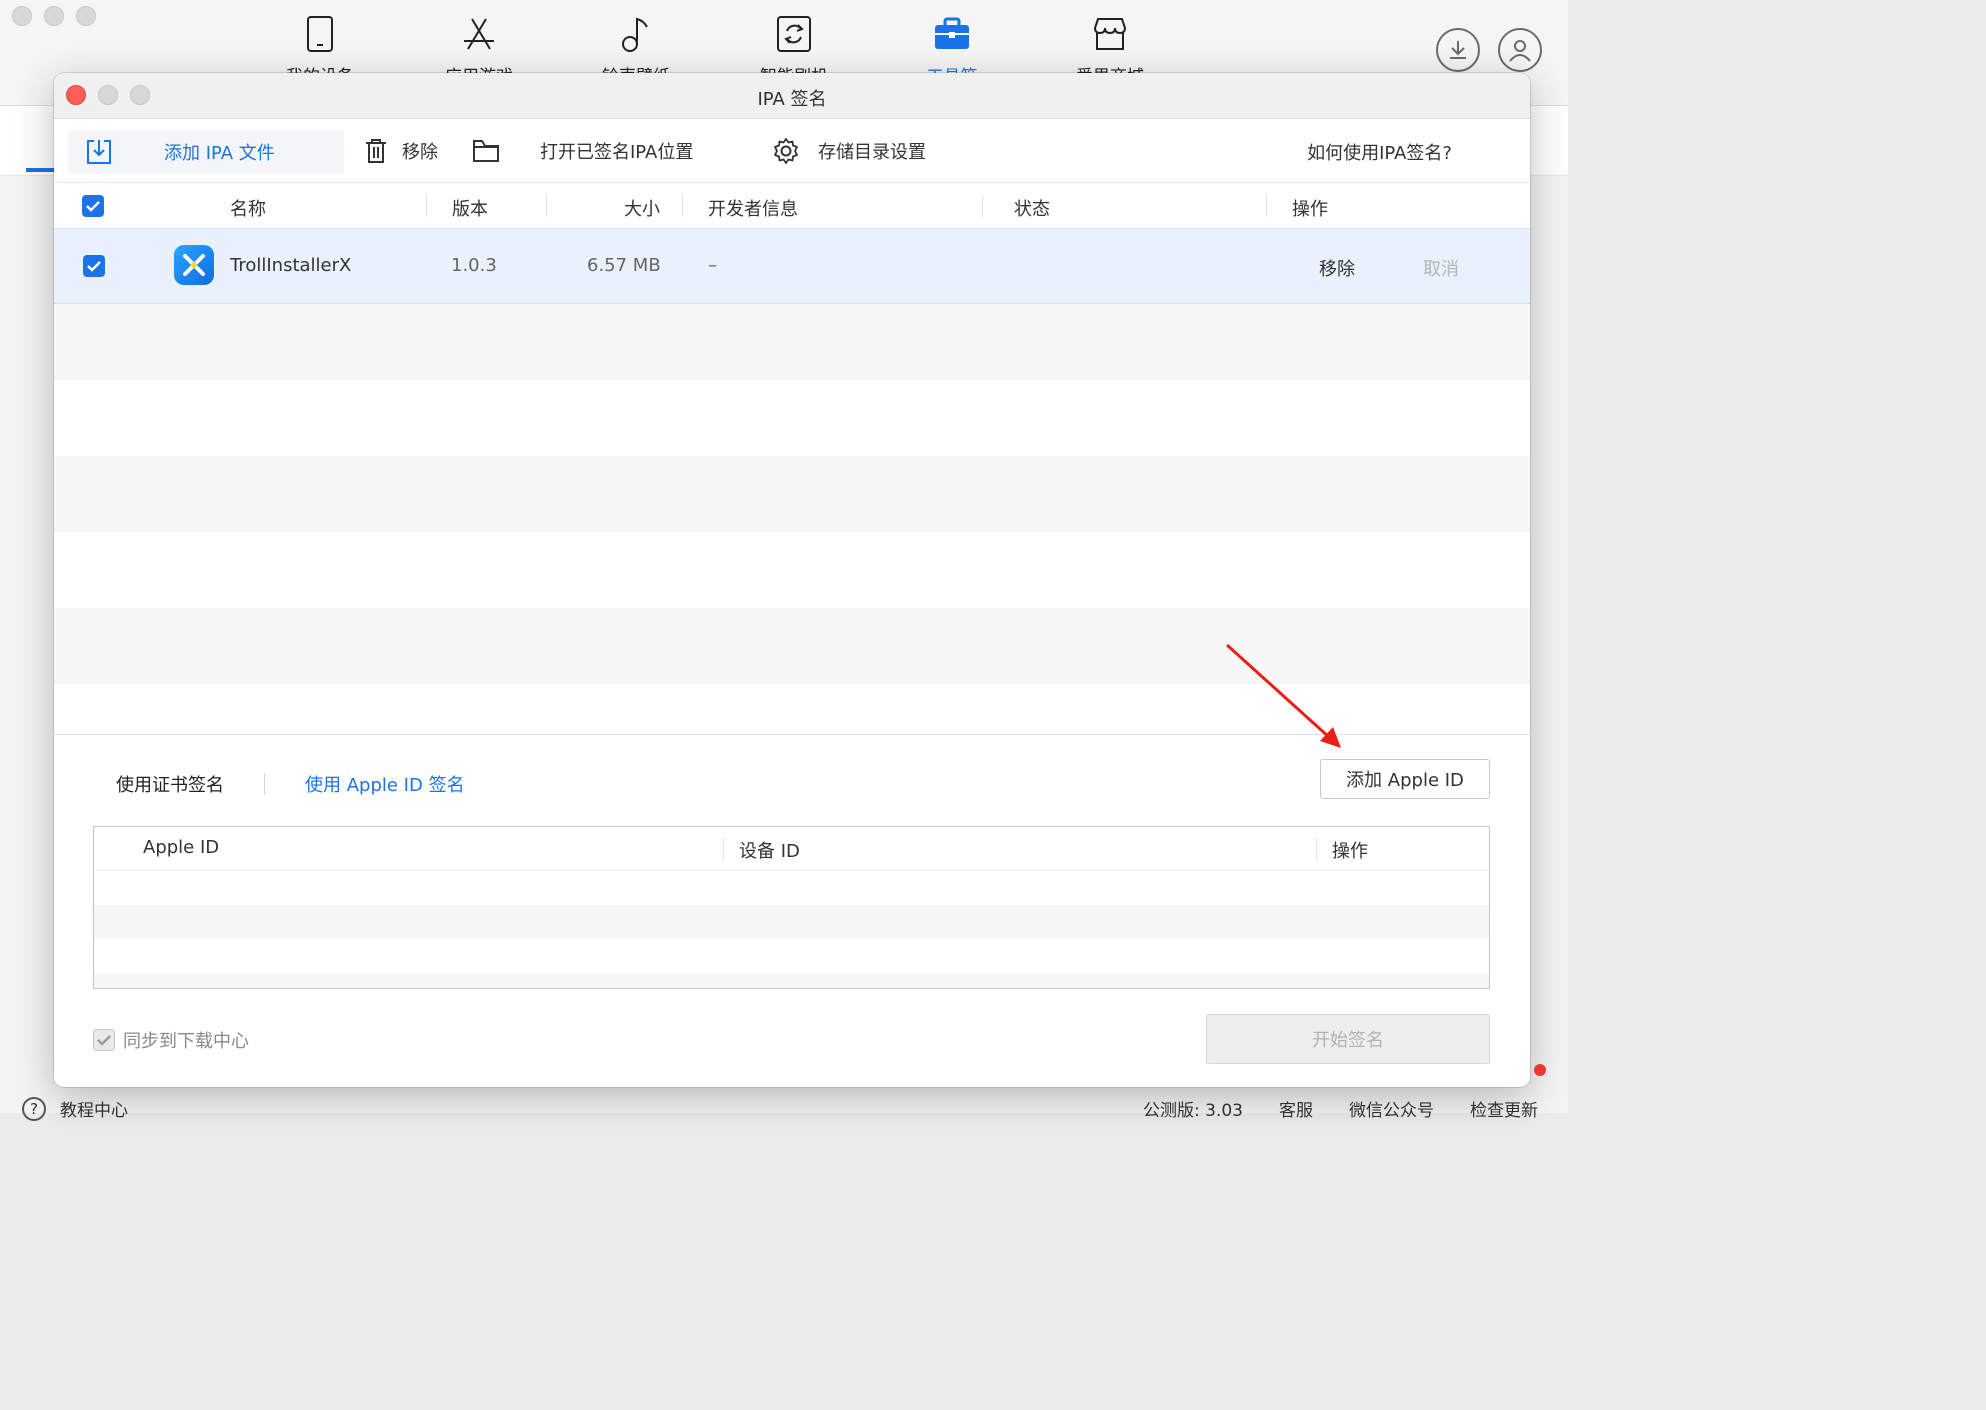 Image resolution: width=1986 pixels, height=1410 pixels. Describe the element at coordinates (1549, 141) in the screenshot. I see `main-content-edge` at that location.